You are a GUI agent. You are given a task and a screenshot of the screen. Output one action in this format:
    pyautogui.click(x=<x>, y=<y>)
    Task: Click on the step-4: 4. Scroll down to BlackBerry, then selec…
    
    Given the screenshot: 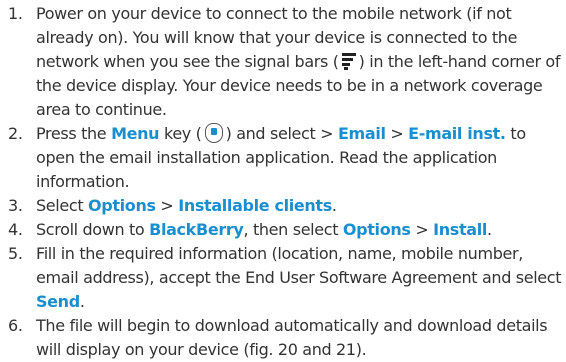 What is the action you would take?
    pyautogui.click(x=283, y=230)
    